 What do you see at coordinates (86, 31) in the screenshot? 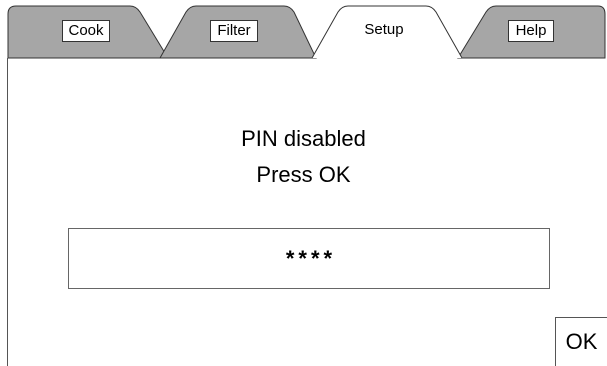
I see `tab-cook-label: Cook` at bounding box center [86, 31].